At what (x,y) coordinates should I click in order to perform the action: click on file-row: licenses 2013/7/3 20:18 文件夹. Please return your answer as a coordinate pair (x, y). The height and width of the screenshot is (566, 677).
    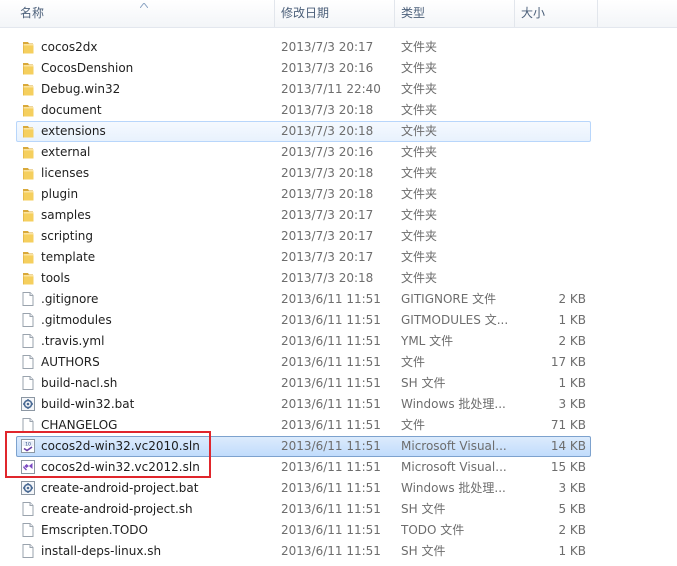
    Looking at the image, I should click on (338, 173).